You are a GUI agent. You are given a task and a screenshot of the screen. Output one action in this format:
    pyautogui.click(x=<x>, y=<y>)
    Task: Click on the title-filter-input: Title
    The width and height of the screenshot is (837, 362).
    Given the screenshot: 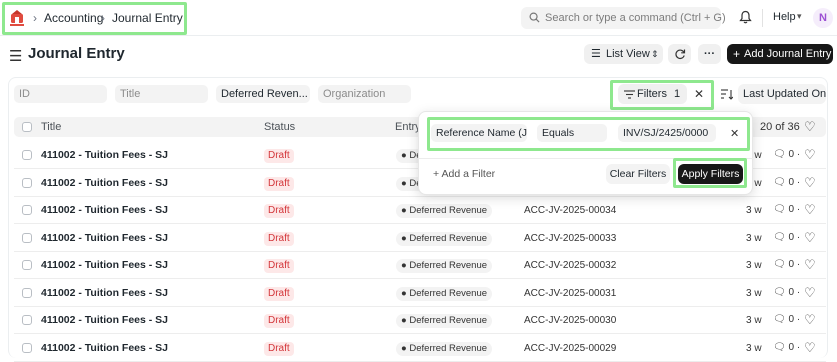 What is the action you would take?
    pyautogui.click(x=161, y=94)
    